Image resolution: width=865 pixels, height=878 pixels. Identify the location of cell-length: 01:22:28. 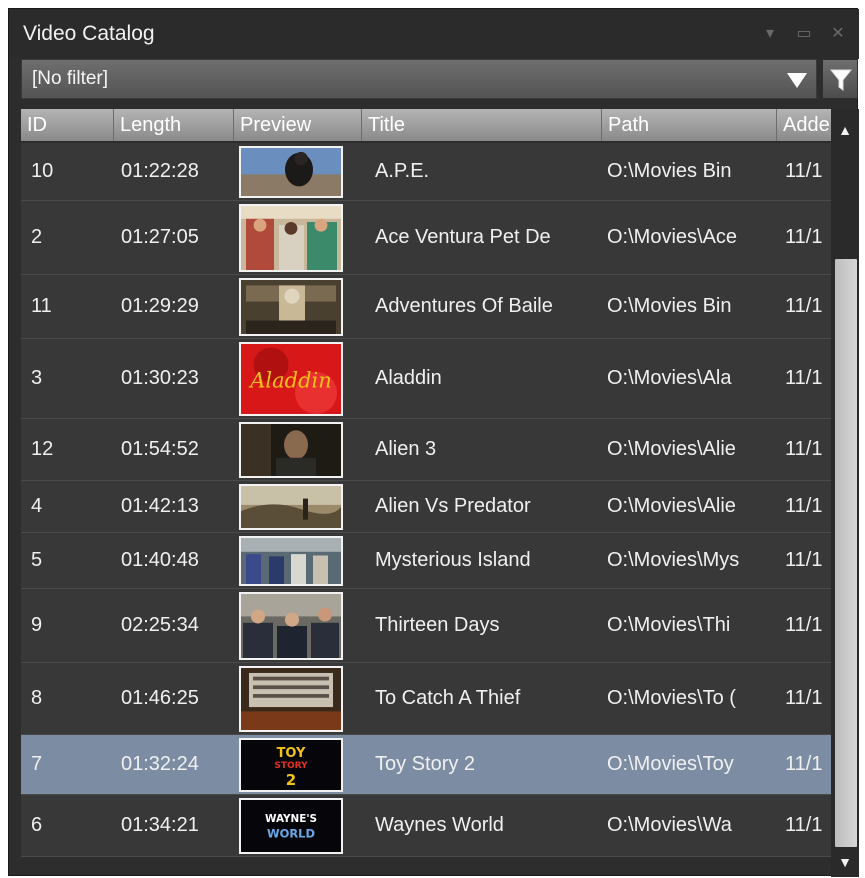
(160, 171).